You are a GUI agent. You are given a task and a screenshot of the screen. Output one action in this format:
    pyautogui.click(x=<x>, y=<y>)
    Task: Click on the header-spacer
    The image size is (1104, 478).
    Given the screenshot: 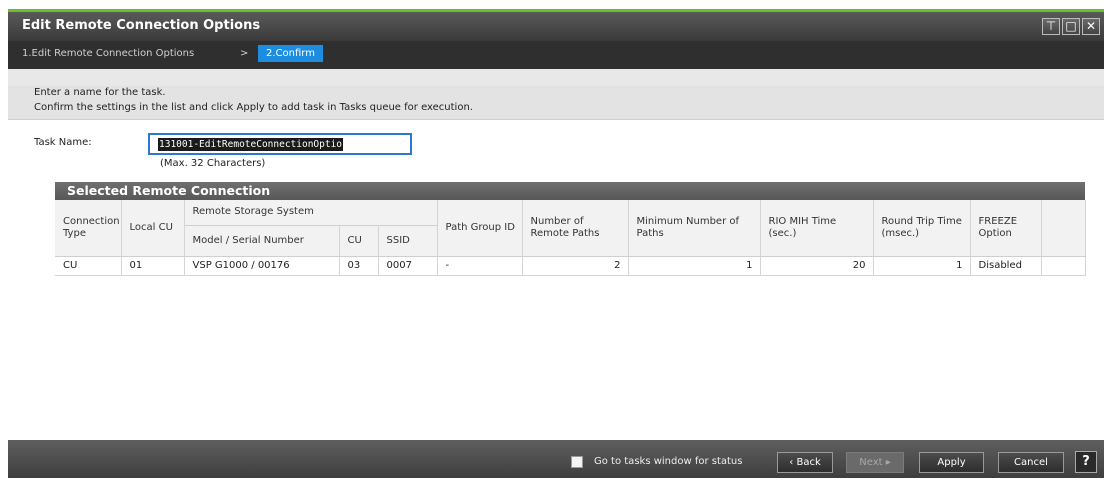 What is the action you would take?
    pyautogui.click(x=556, y=77)
    